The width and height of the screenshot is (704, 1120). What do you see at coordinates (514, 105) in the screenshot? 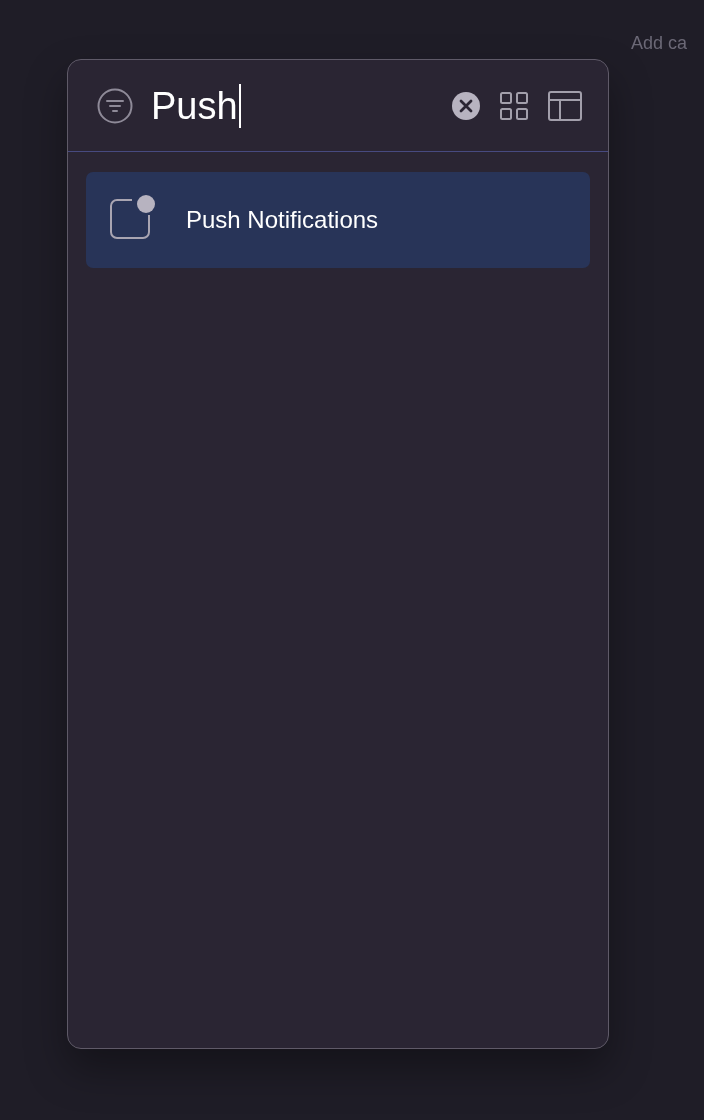
I see `grid-icon` at bounding box center [514, 105].